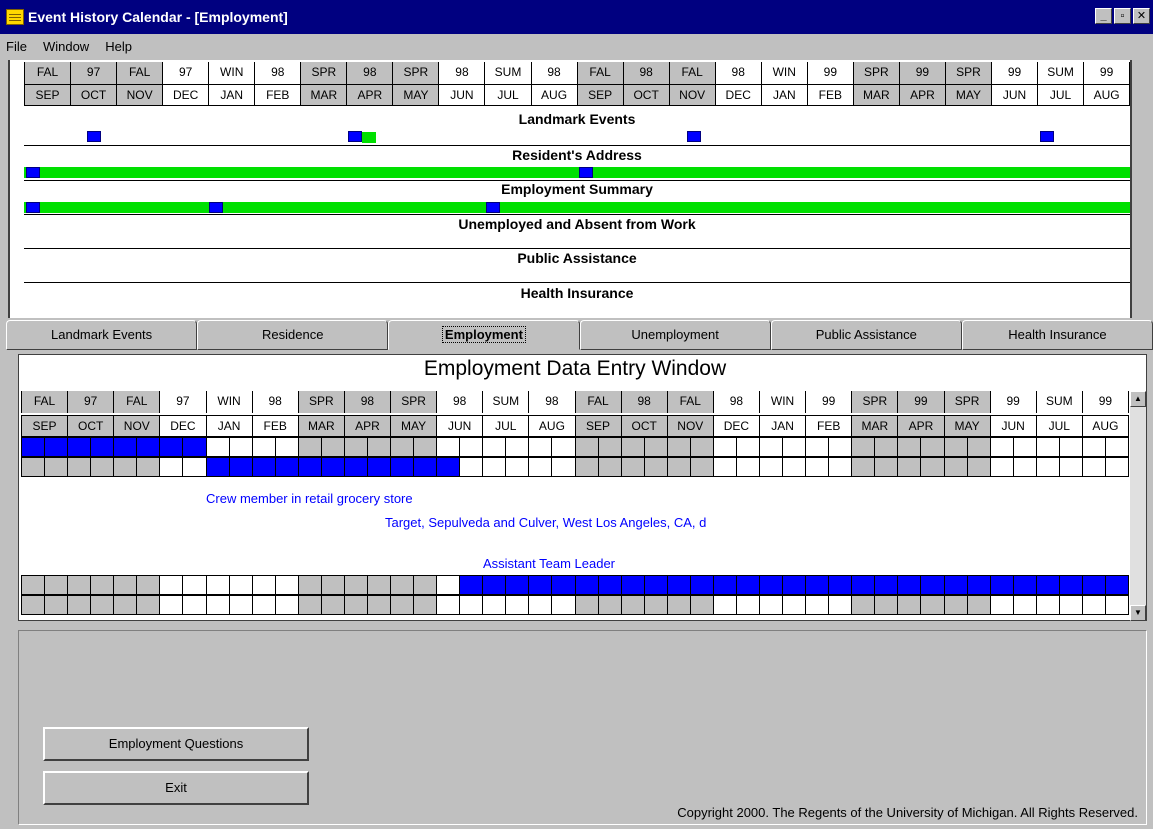  I want to click on employment-questions-button: Employment Questions, so click(176, 744).